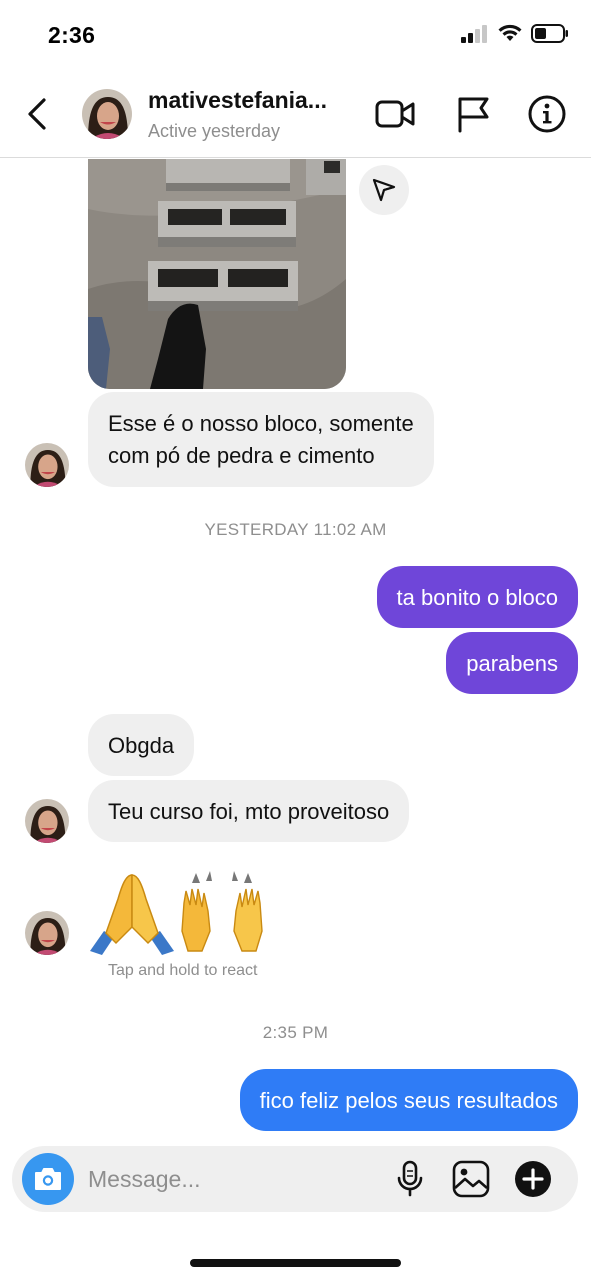 Image resolution: width=591 pixels, height=1280 pixels. What do you see at coordinates (132, 914) in the screenshot?
I see `praying-hands-icon` at bounding box center [132, 914].